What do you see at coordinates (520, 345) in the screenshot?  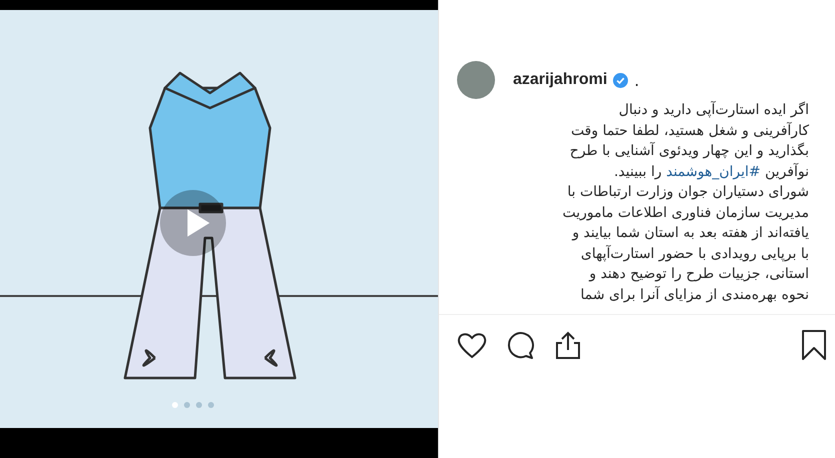 I see `speech-bubble-icon` at bounding box center [520, 345].